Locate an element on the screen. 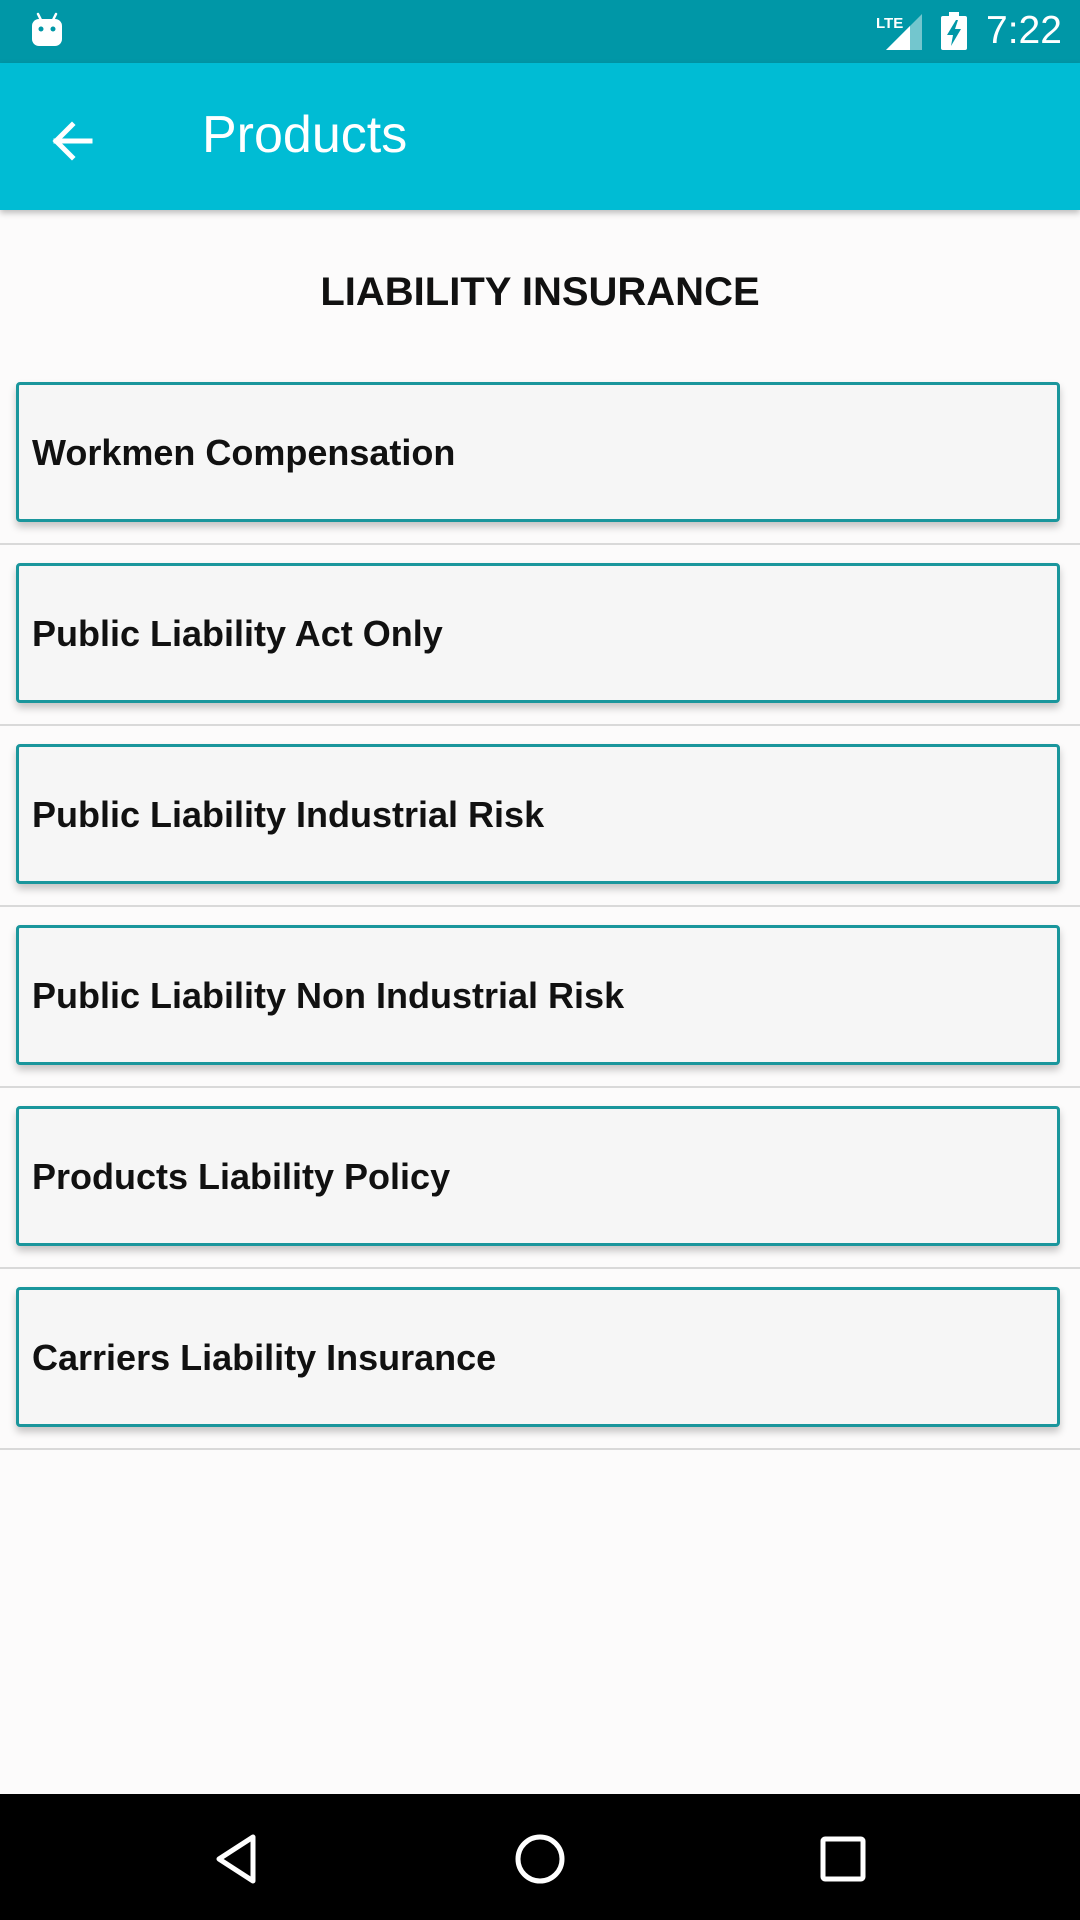 This screenshot has width=1080, height=1920. lte-signal-icon: LTE is located at coordinates (899, 32).